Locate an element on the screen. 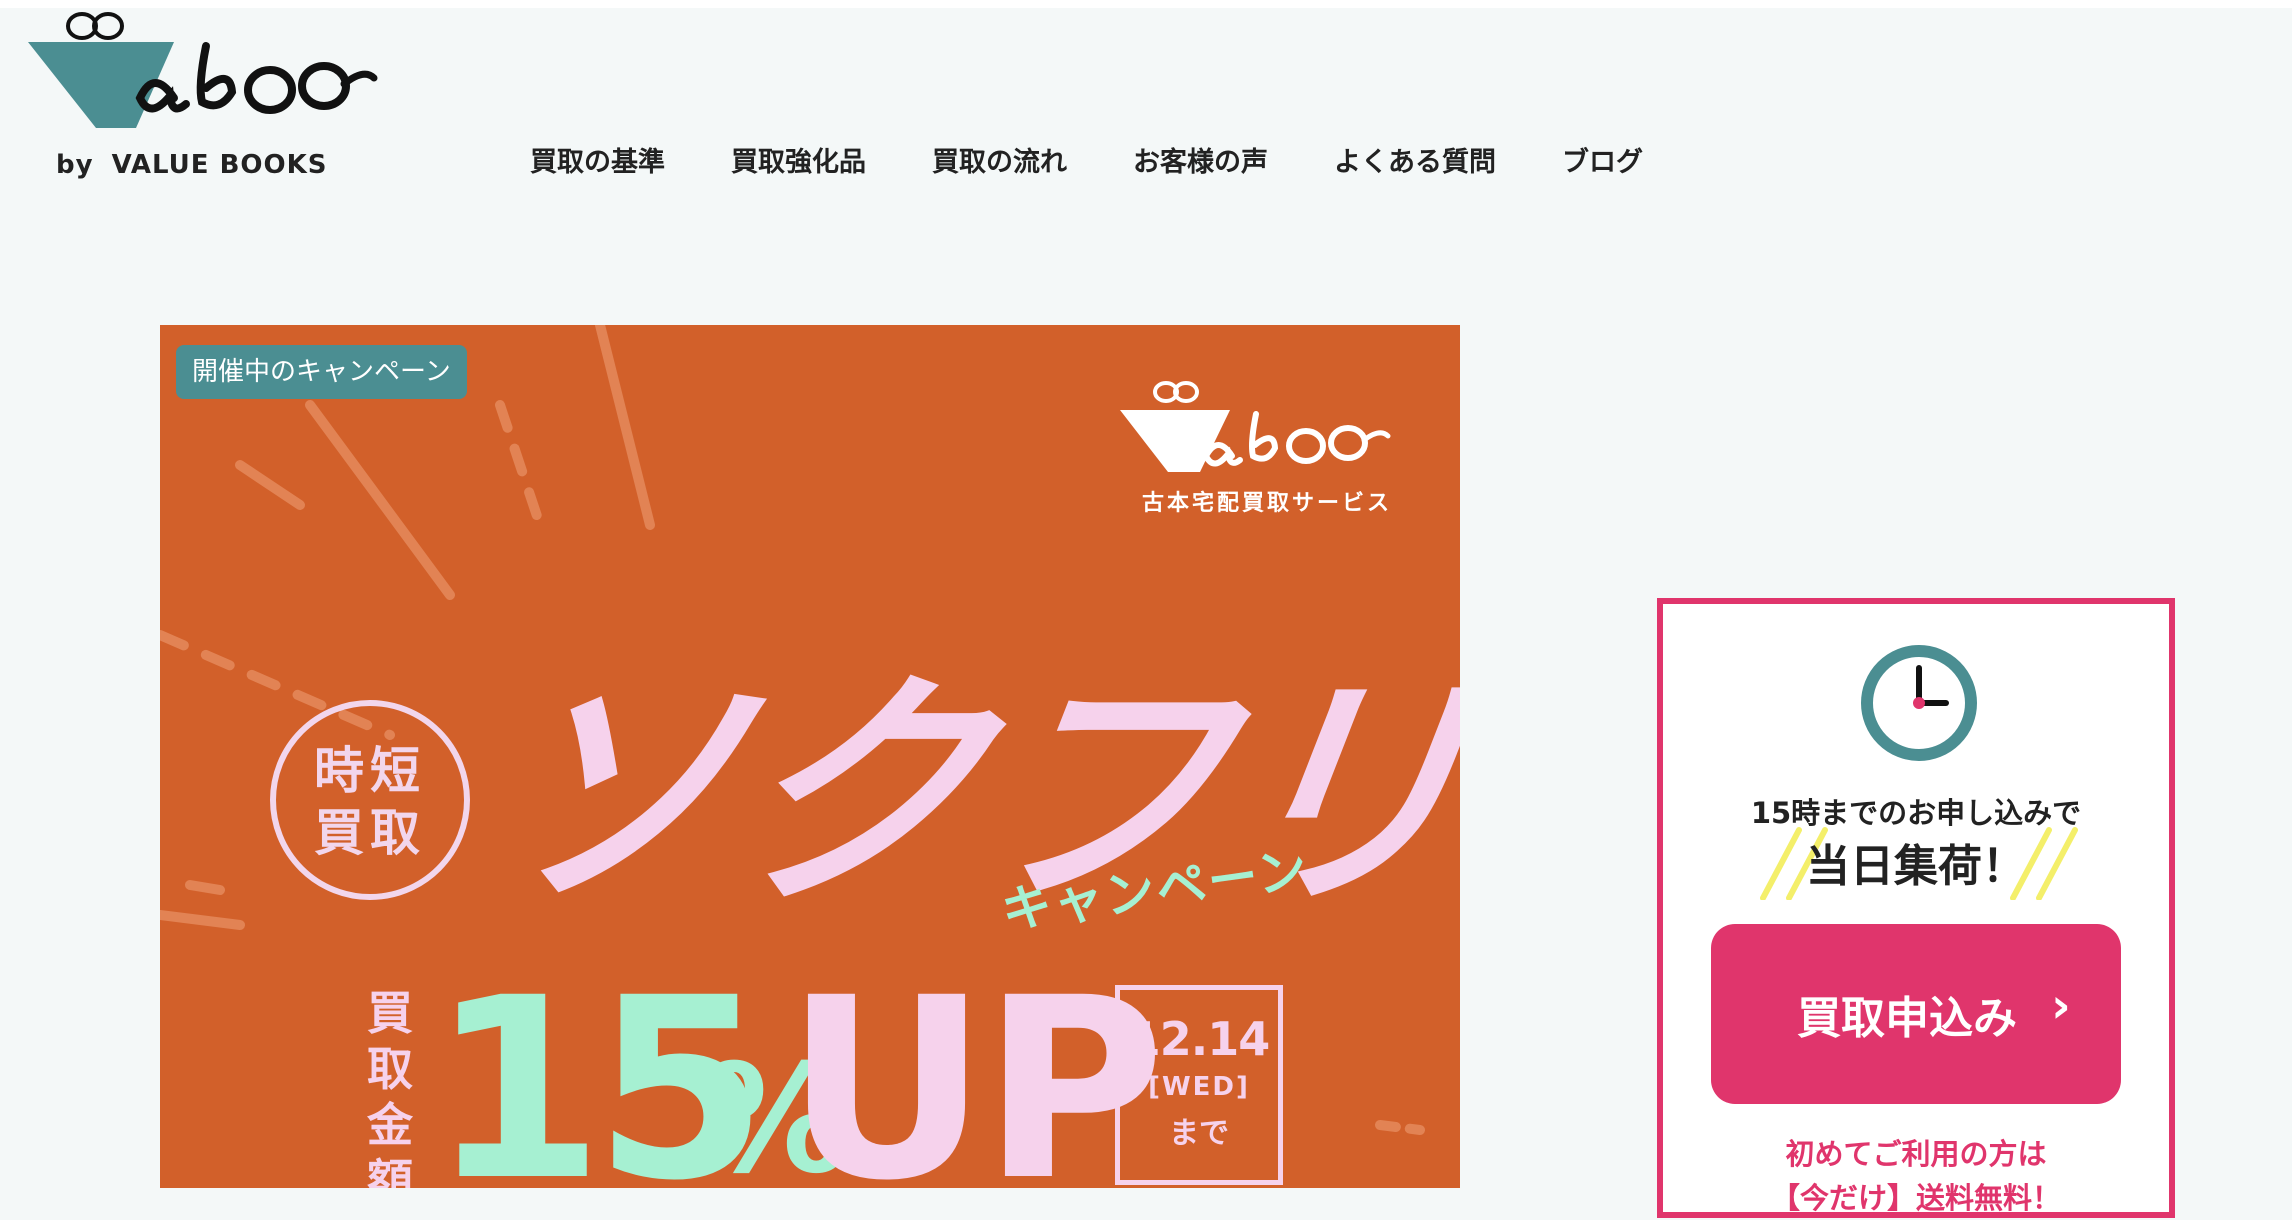 The image size is (2292, 1220). deadline-box: 12.14 [WED] まで is located at coordinates (1199, 1085).